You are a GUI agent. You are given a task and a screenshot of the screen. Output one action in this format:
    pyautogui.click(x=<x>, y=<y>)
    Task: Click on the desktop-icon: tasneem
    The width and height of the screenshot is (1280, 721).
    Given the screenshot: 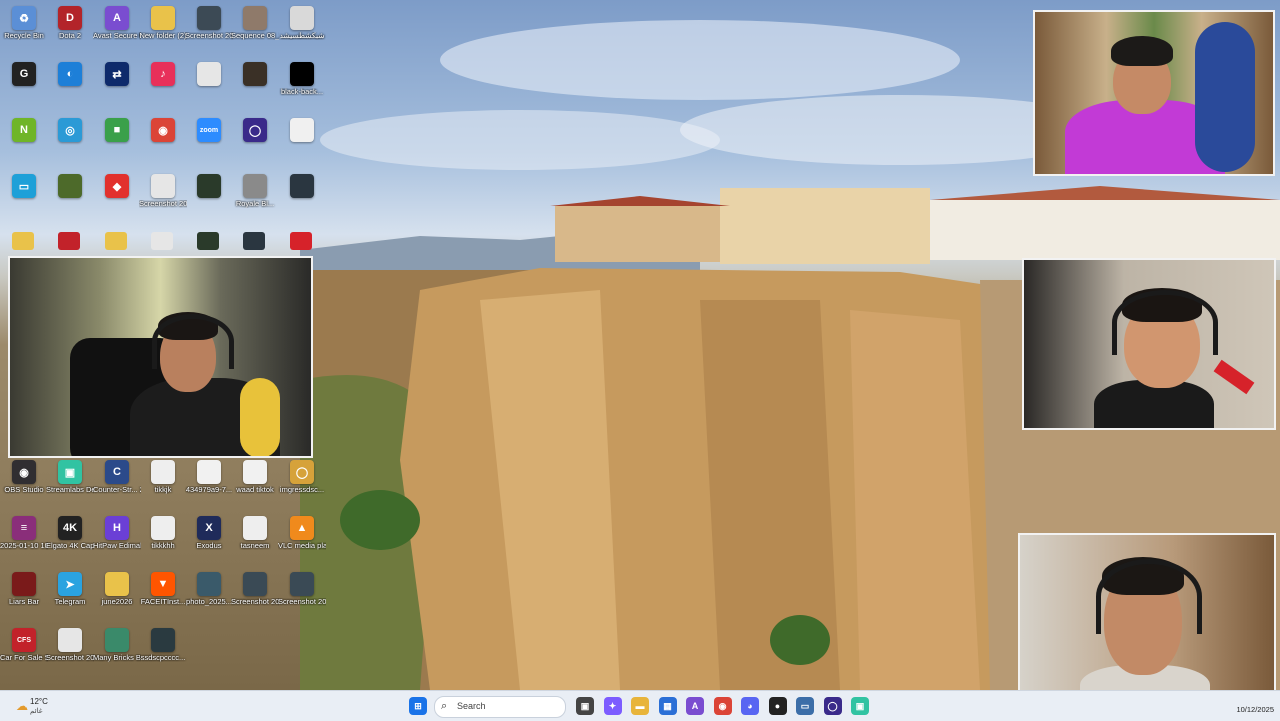 What is the action you would take?
    pyautogui.click(x=255, y=539)
    